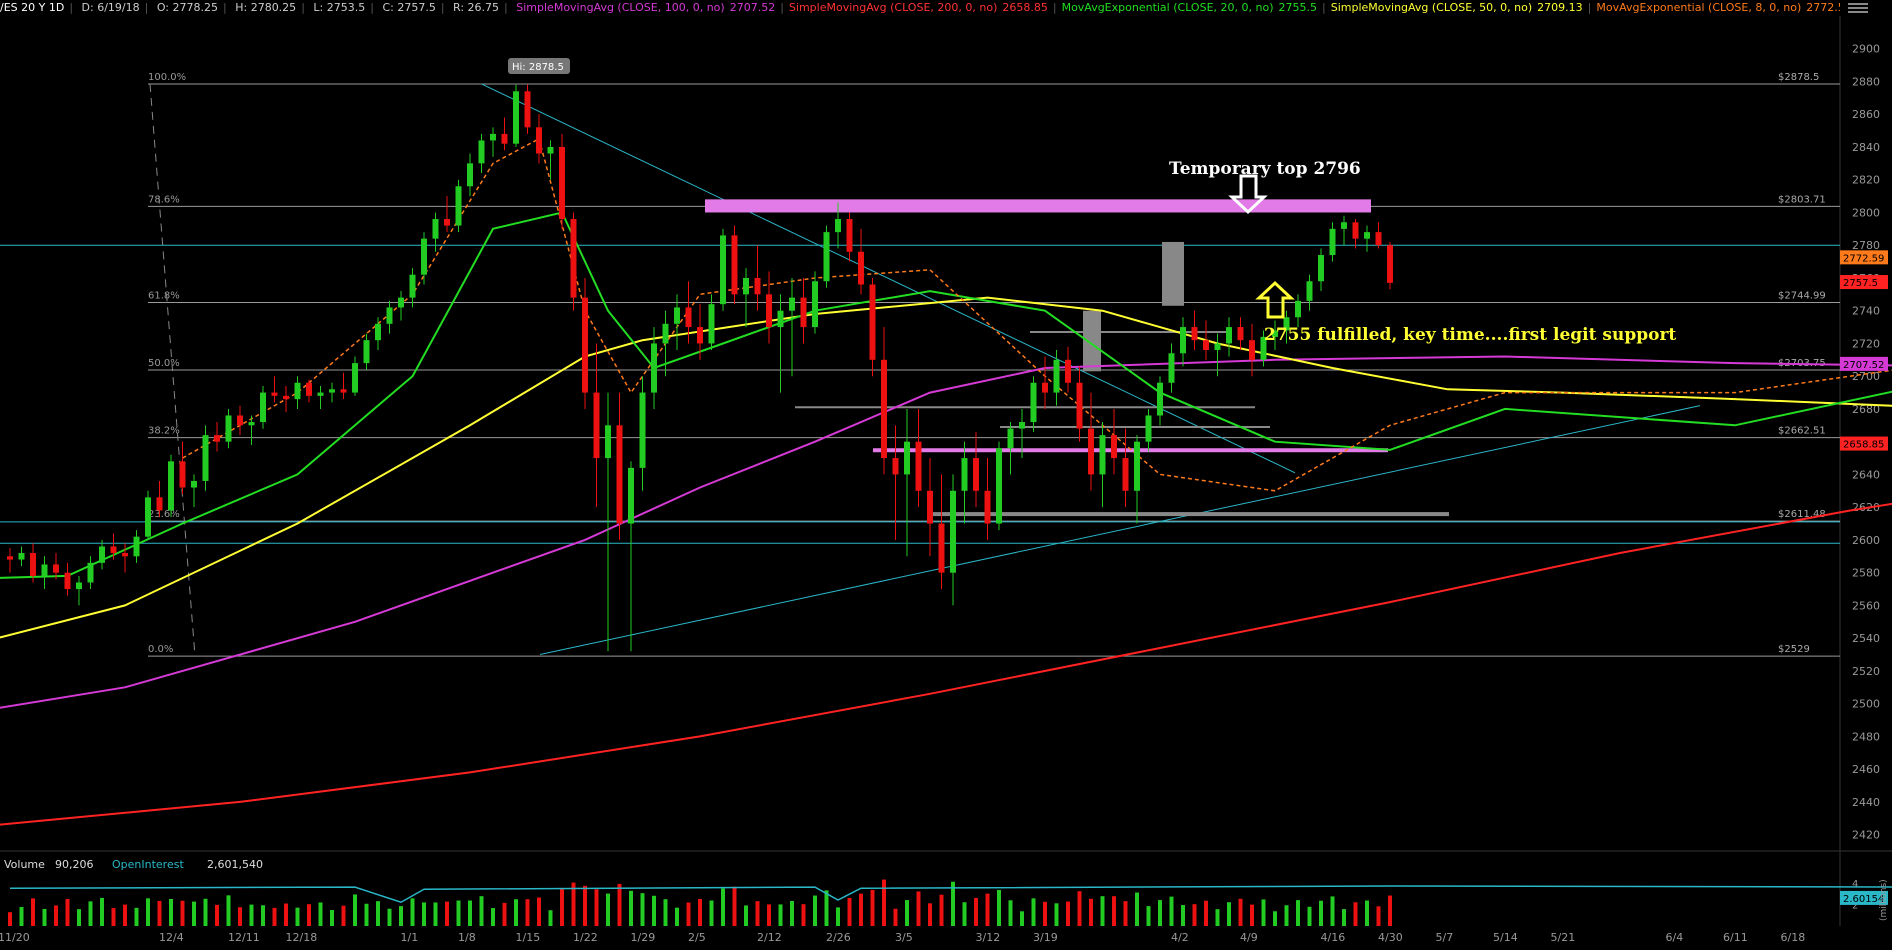  What do you see at coordinates (74, 864) in the screenshot?
I see `volume-value: 90,206` at bounding box center [74, 864].